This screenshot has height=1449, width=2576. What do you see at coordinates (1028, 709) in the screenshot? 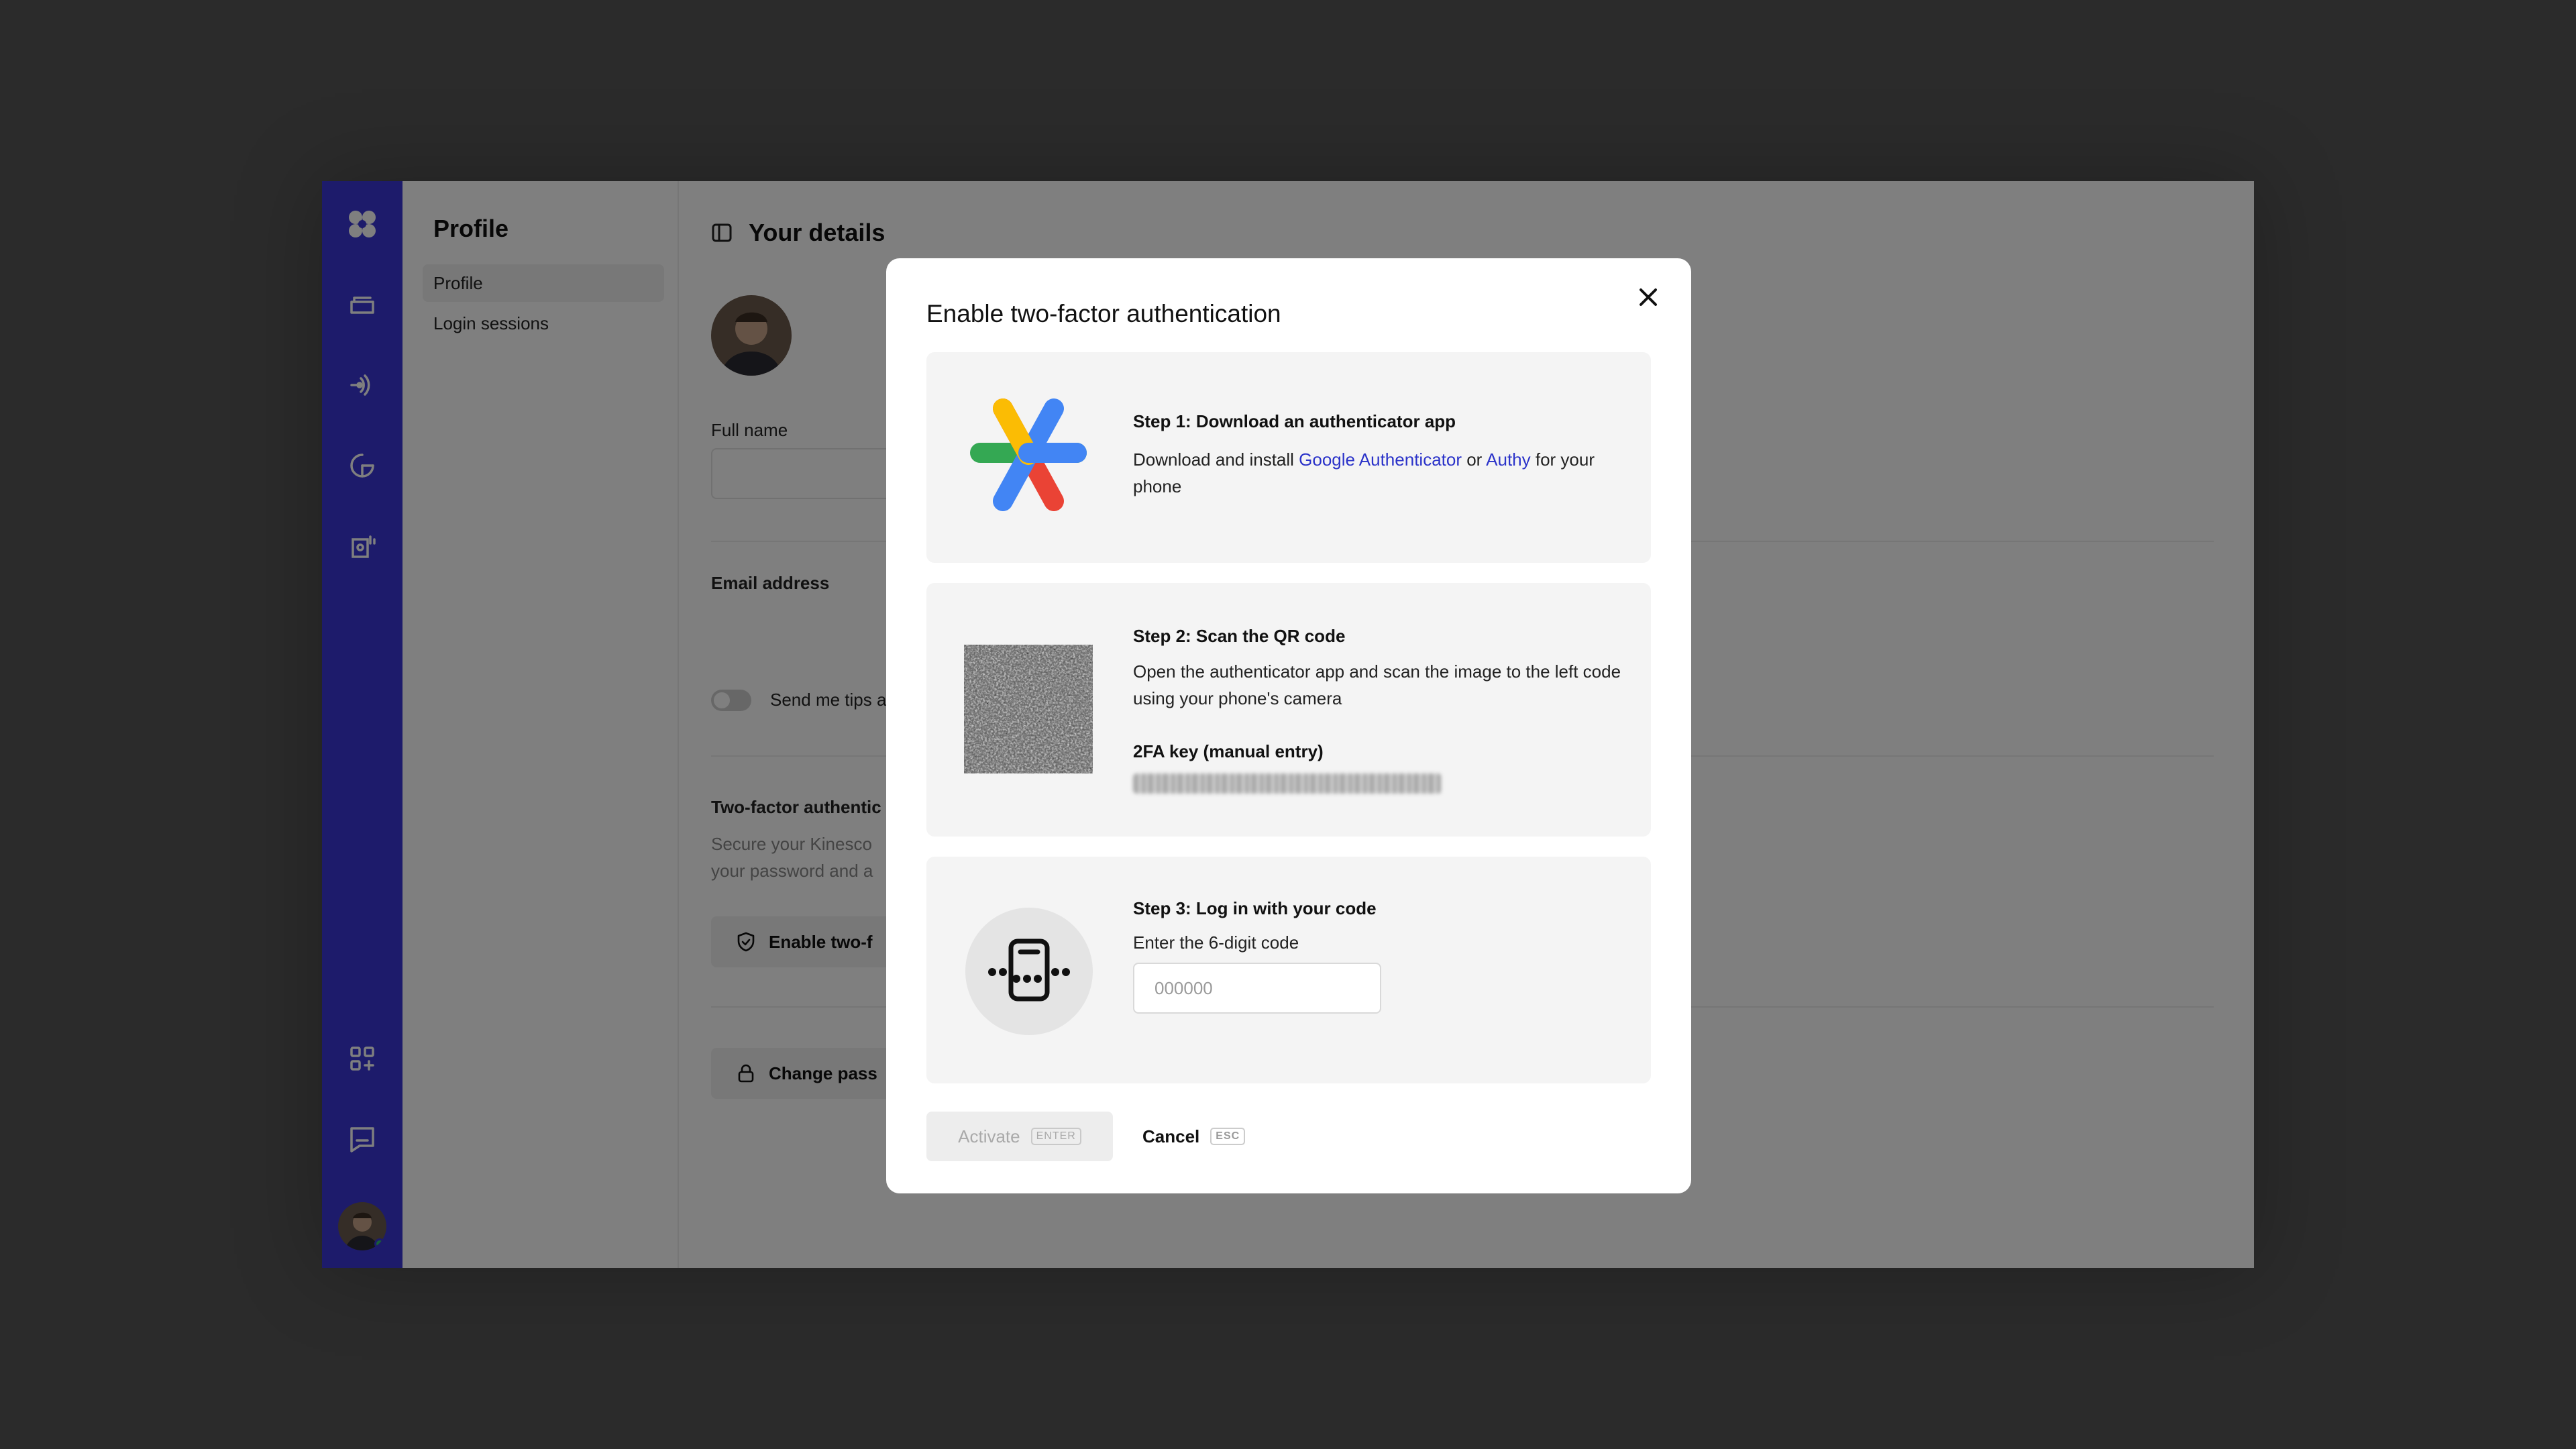
I see `qr-code` at bounding box center [1028, 709].